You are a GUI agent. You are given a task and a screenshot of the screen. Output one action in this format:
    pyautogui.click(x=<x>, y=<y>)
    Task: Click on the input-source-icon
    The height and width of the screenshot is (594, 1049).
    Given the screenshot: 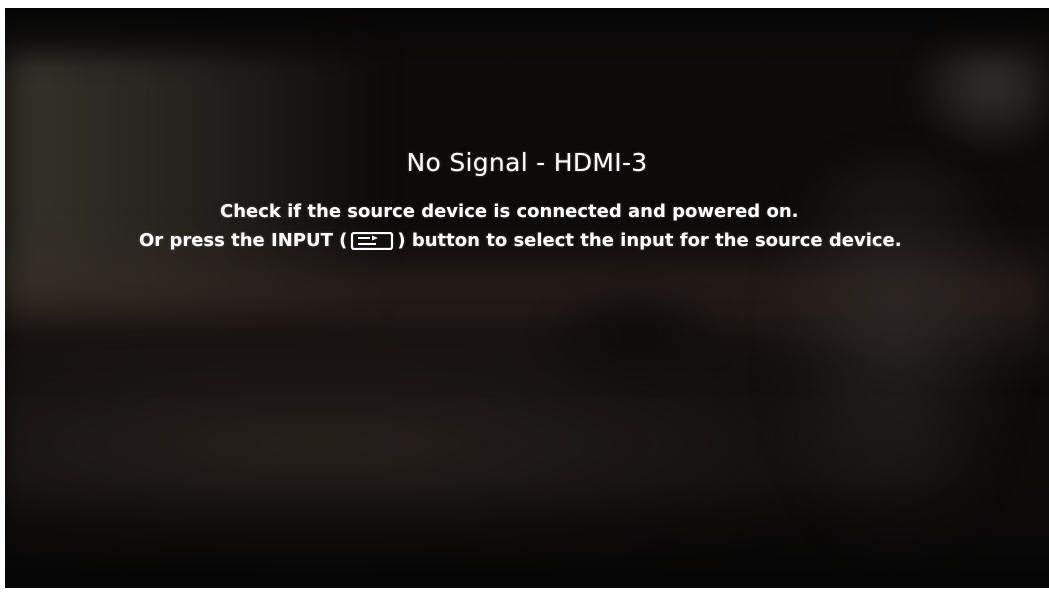 What is the action you would take?
    pyautogui.click(x=372, y=240)
    